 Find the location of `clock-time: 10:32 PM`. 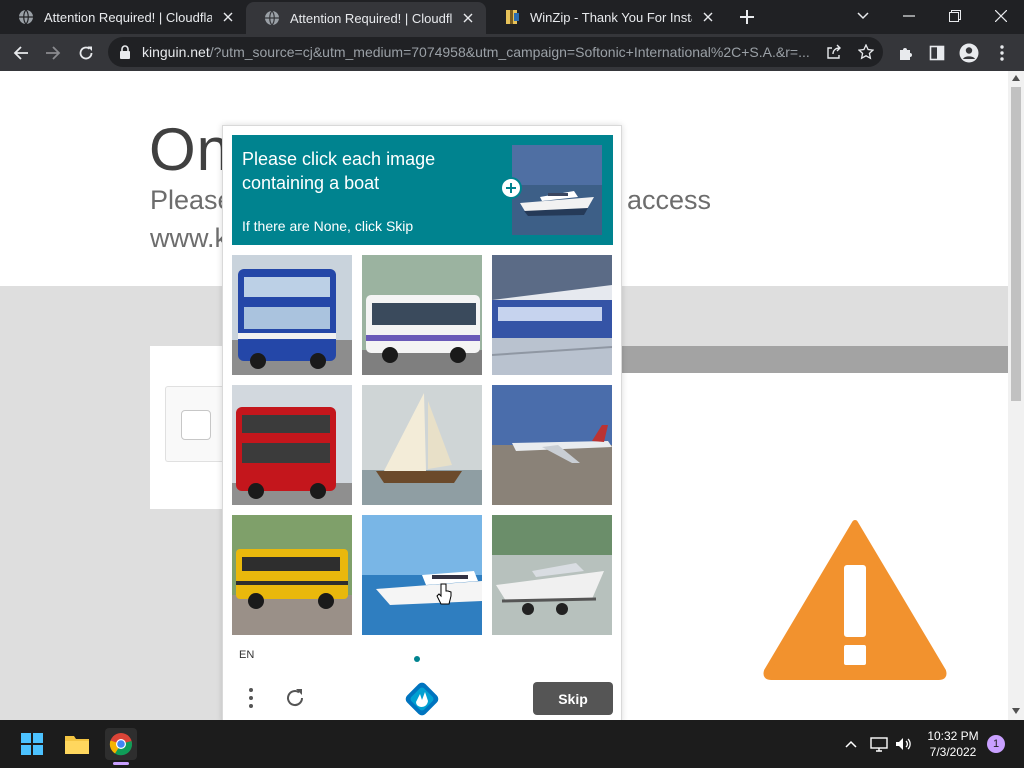

clock-time: 10:32 PM is located at coordinates (953, 736).